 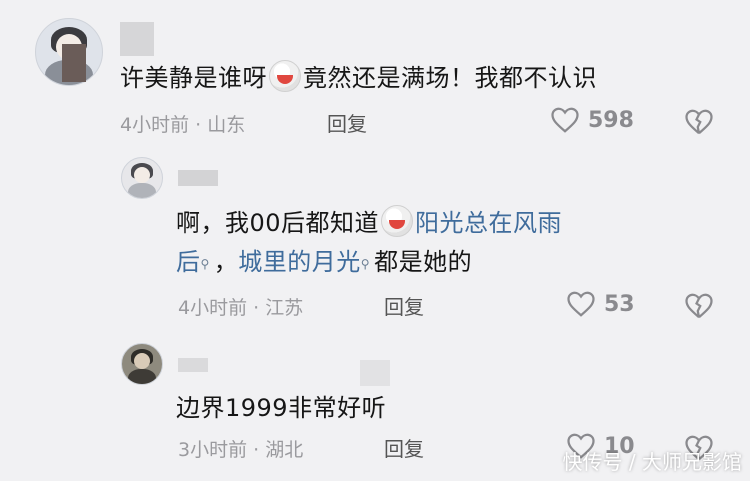 What do you see at coordinates (488, 223) in the screenshot?
I see `song-link: 阳光总在风雨` at bounding box center [488, 223].